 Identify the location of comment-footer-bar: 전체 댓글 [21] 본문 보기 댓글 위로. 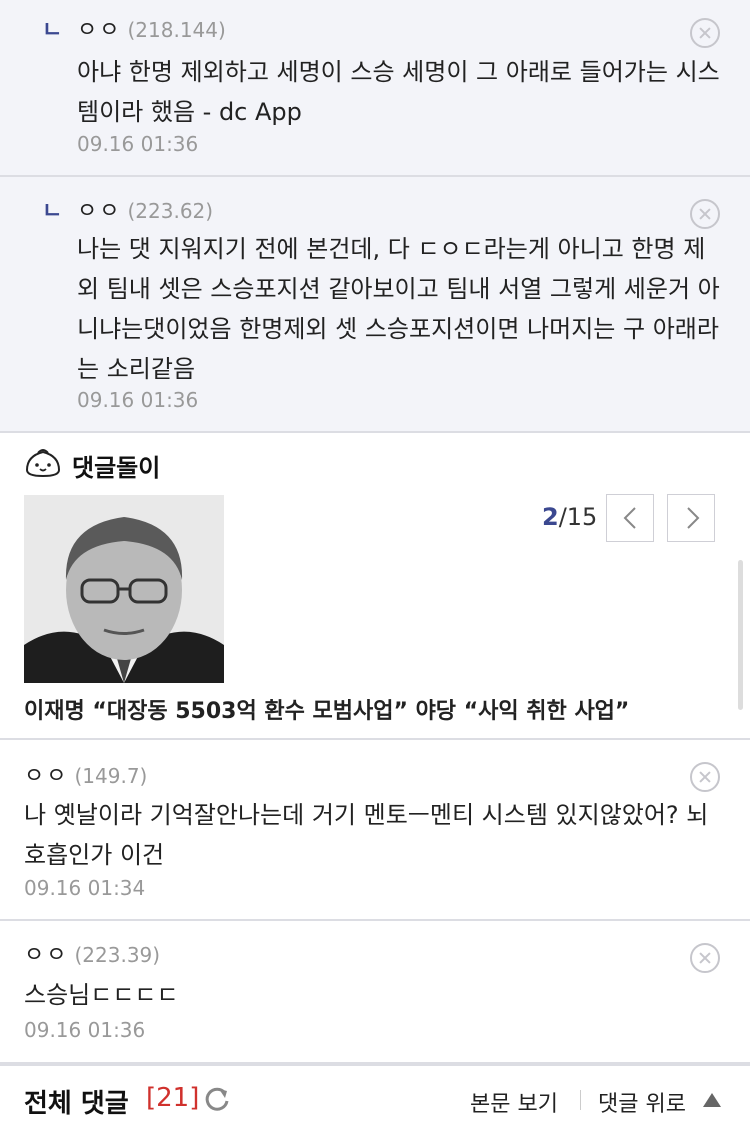
(375, 1095).